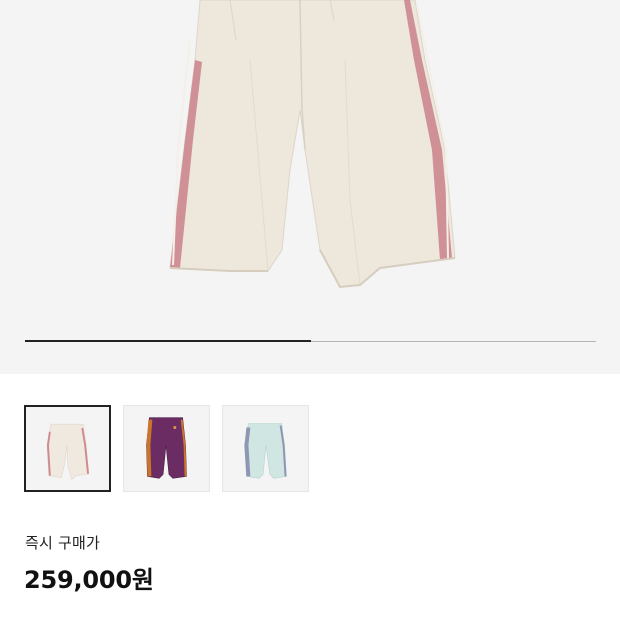 Image resolution: width=620 pixels, height=620 pixels. Describe the element at coordinates (68, 452) in the screenshot. I see `cream-pants-thumbnail-image` at that location.